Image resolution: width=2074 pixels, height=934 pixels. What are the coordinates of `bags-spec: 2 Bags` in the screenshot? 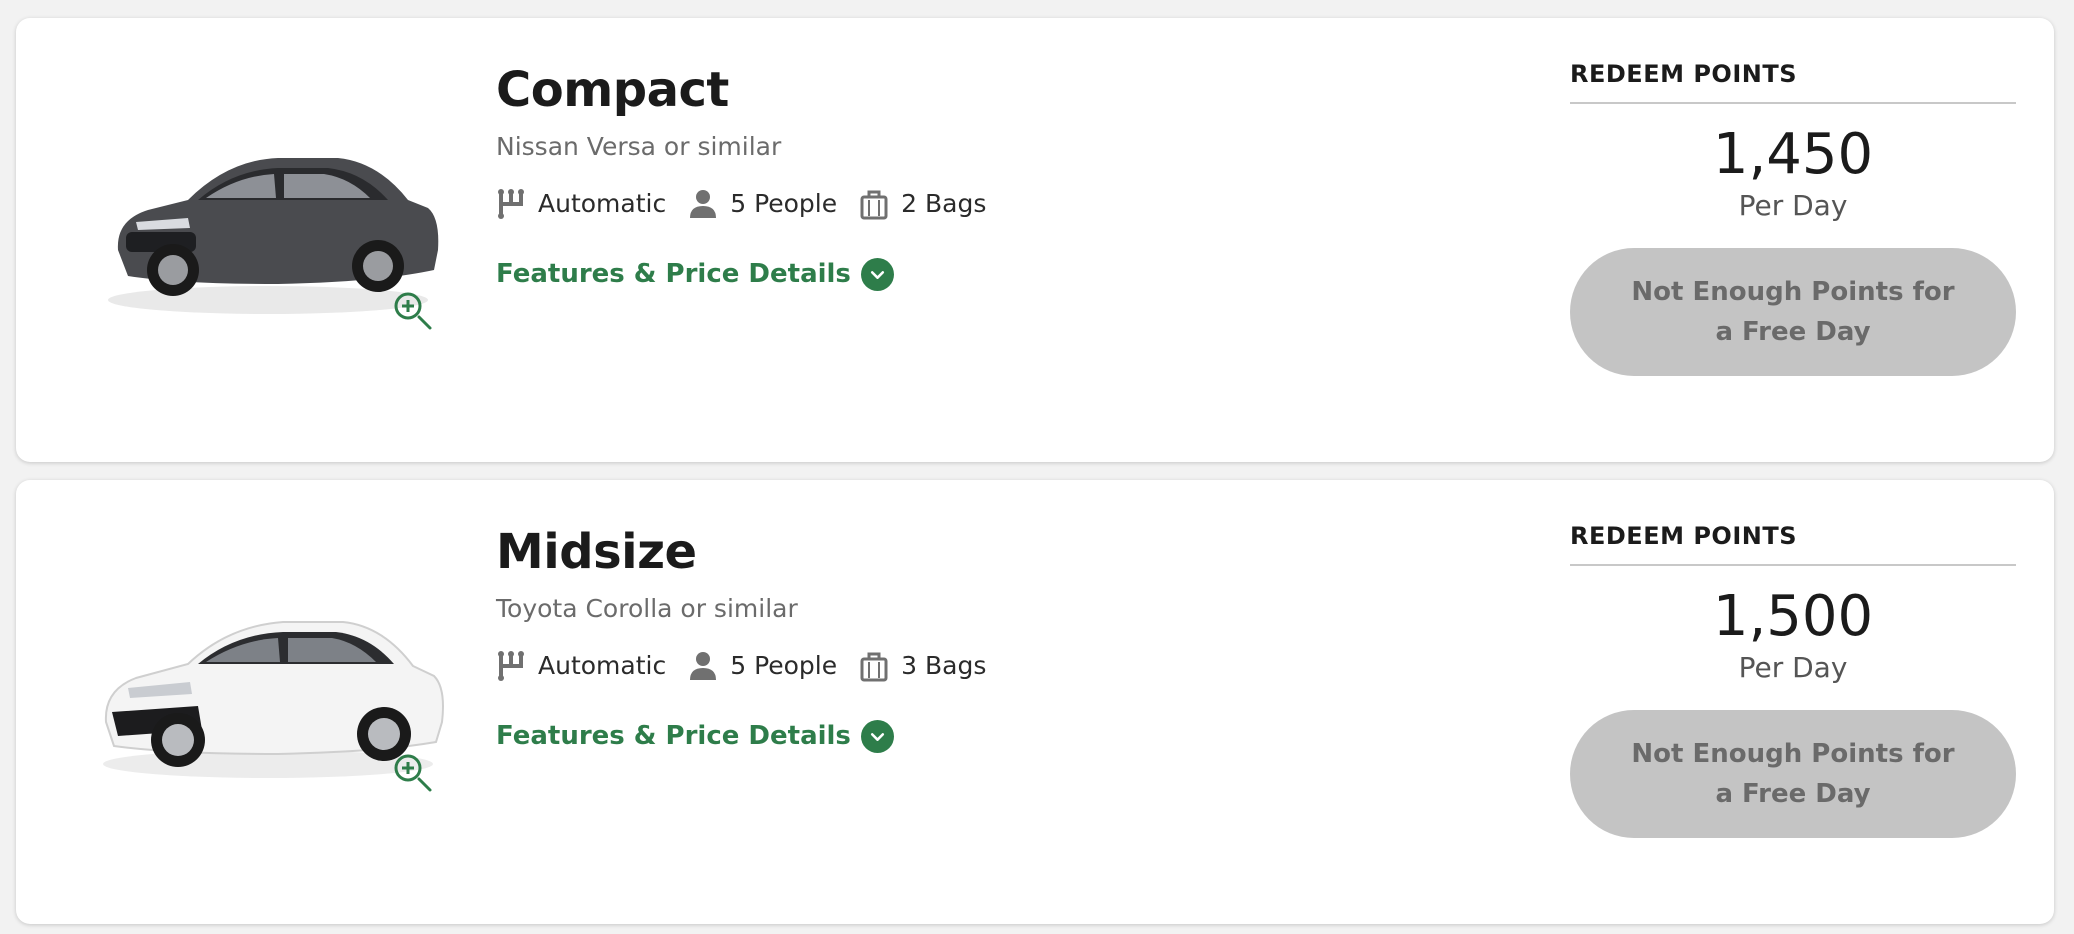 It's located at (922, 204).